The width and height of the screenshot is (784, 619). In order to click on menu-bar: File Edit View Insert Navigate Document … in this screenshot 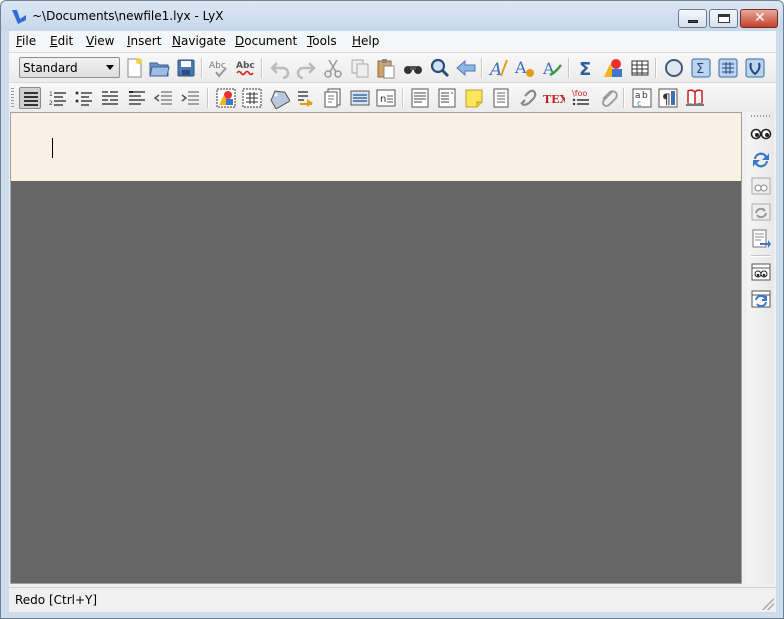, I will do `click(392, 41)`.